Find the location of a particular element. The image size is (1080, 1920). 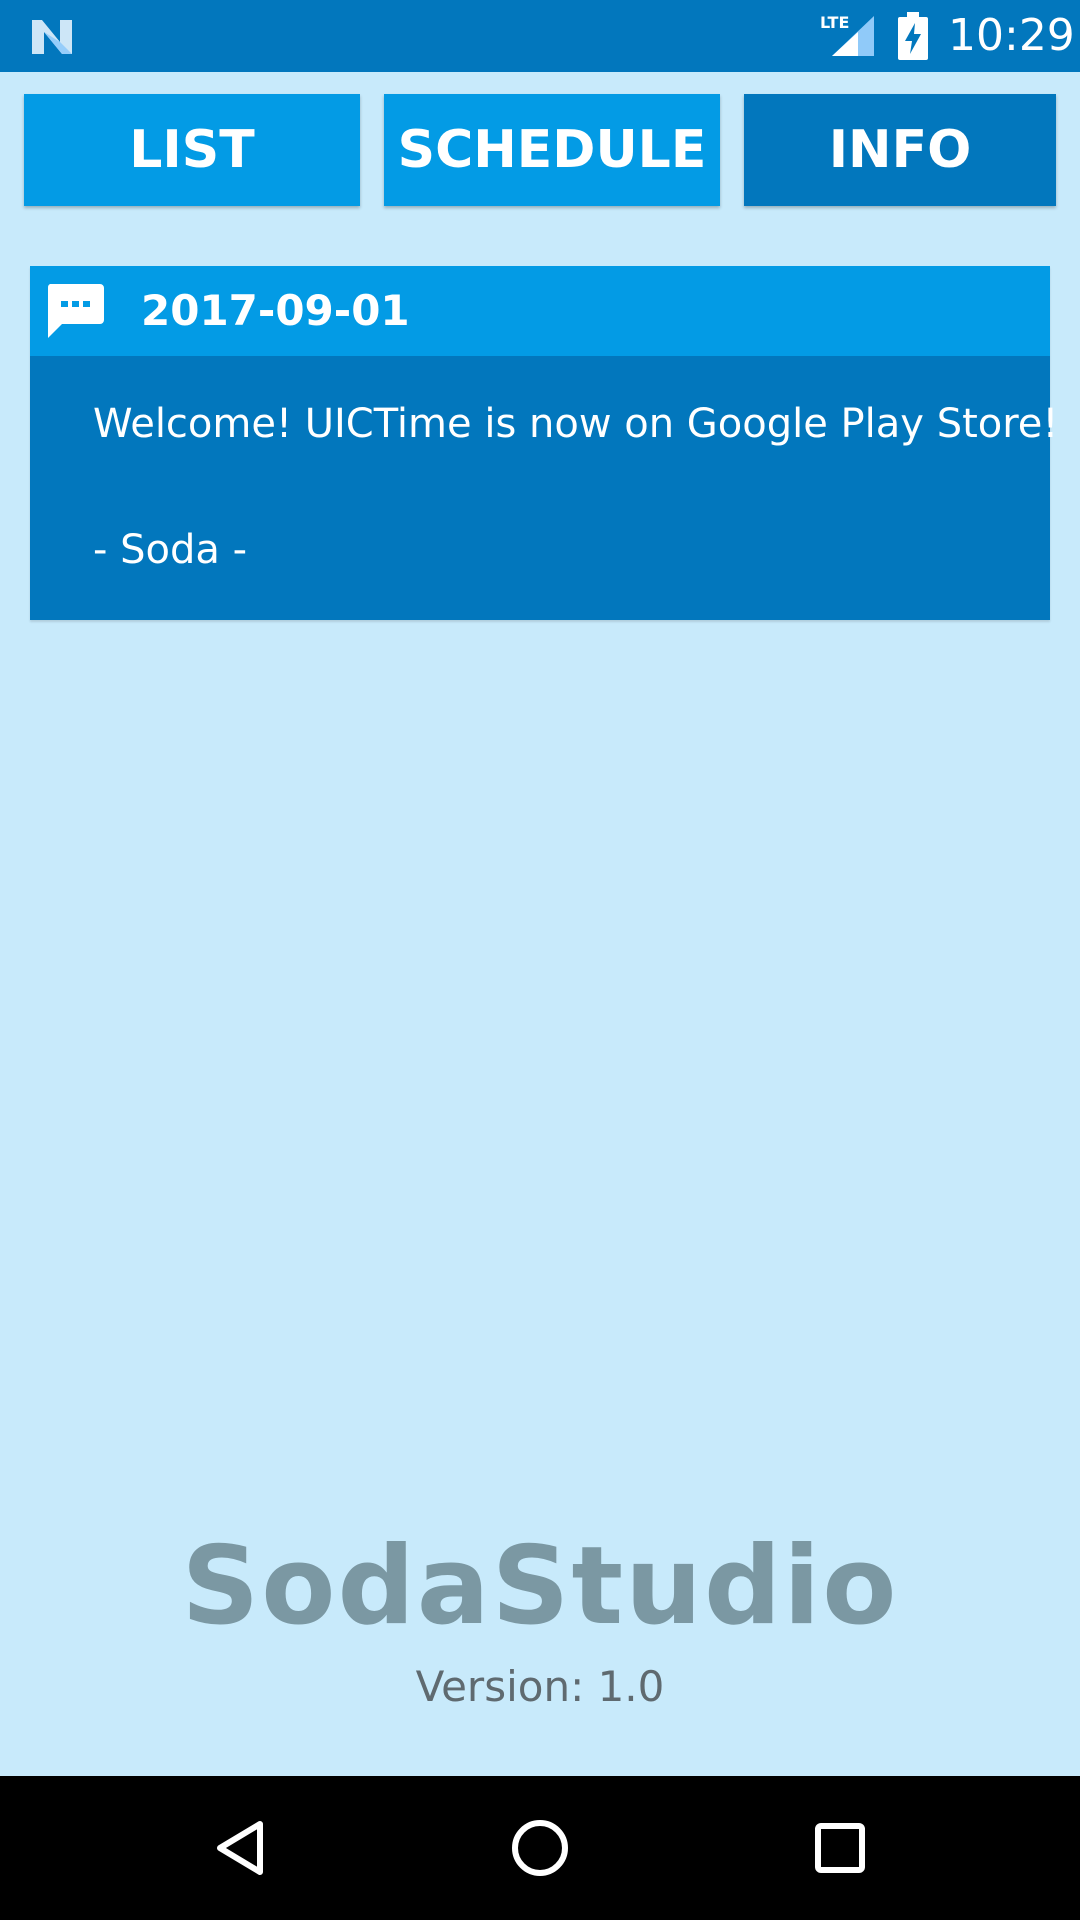

navigation-bar is located at coordinates (540, 1848).